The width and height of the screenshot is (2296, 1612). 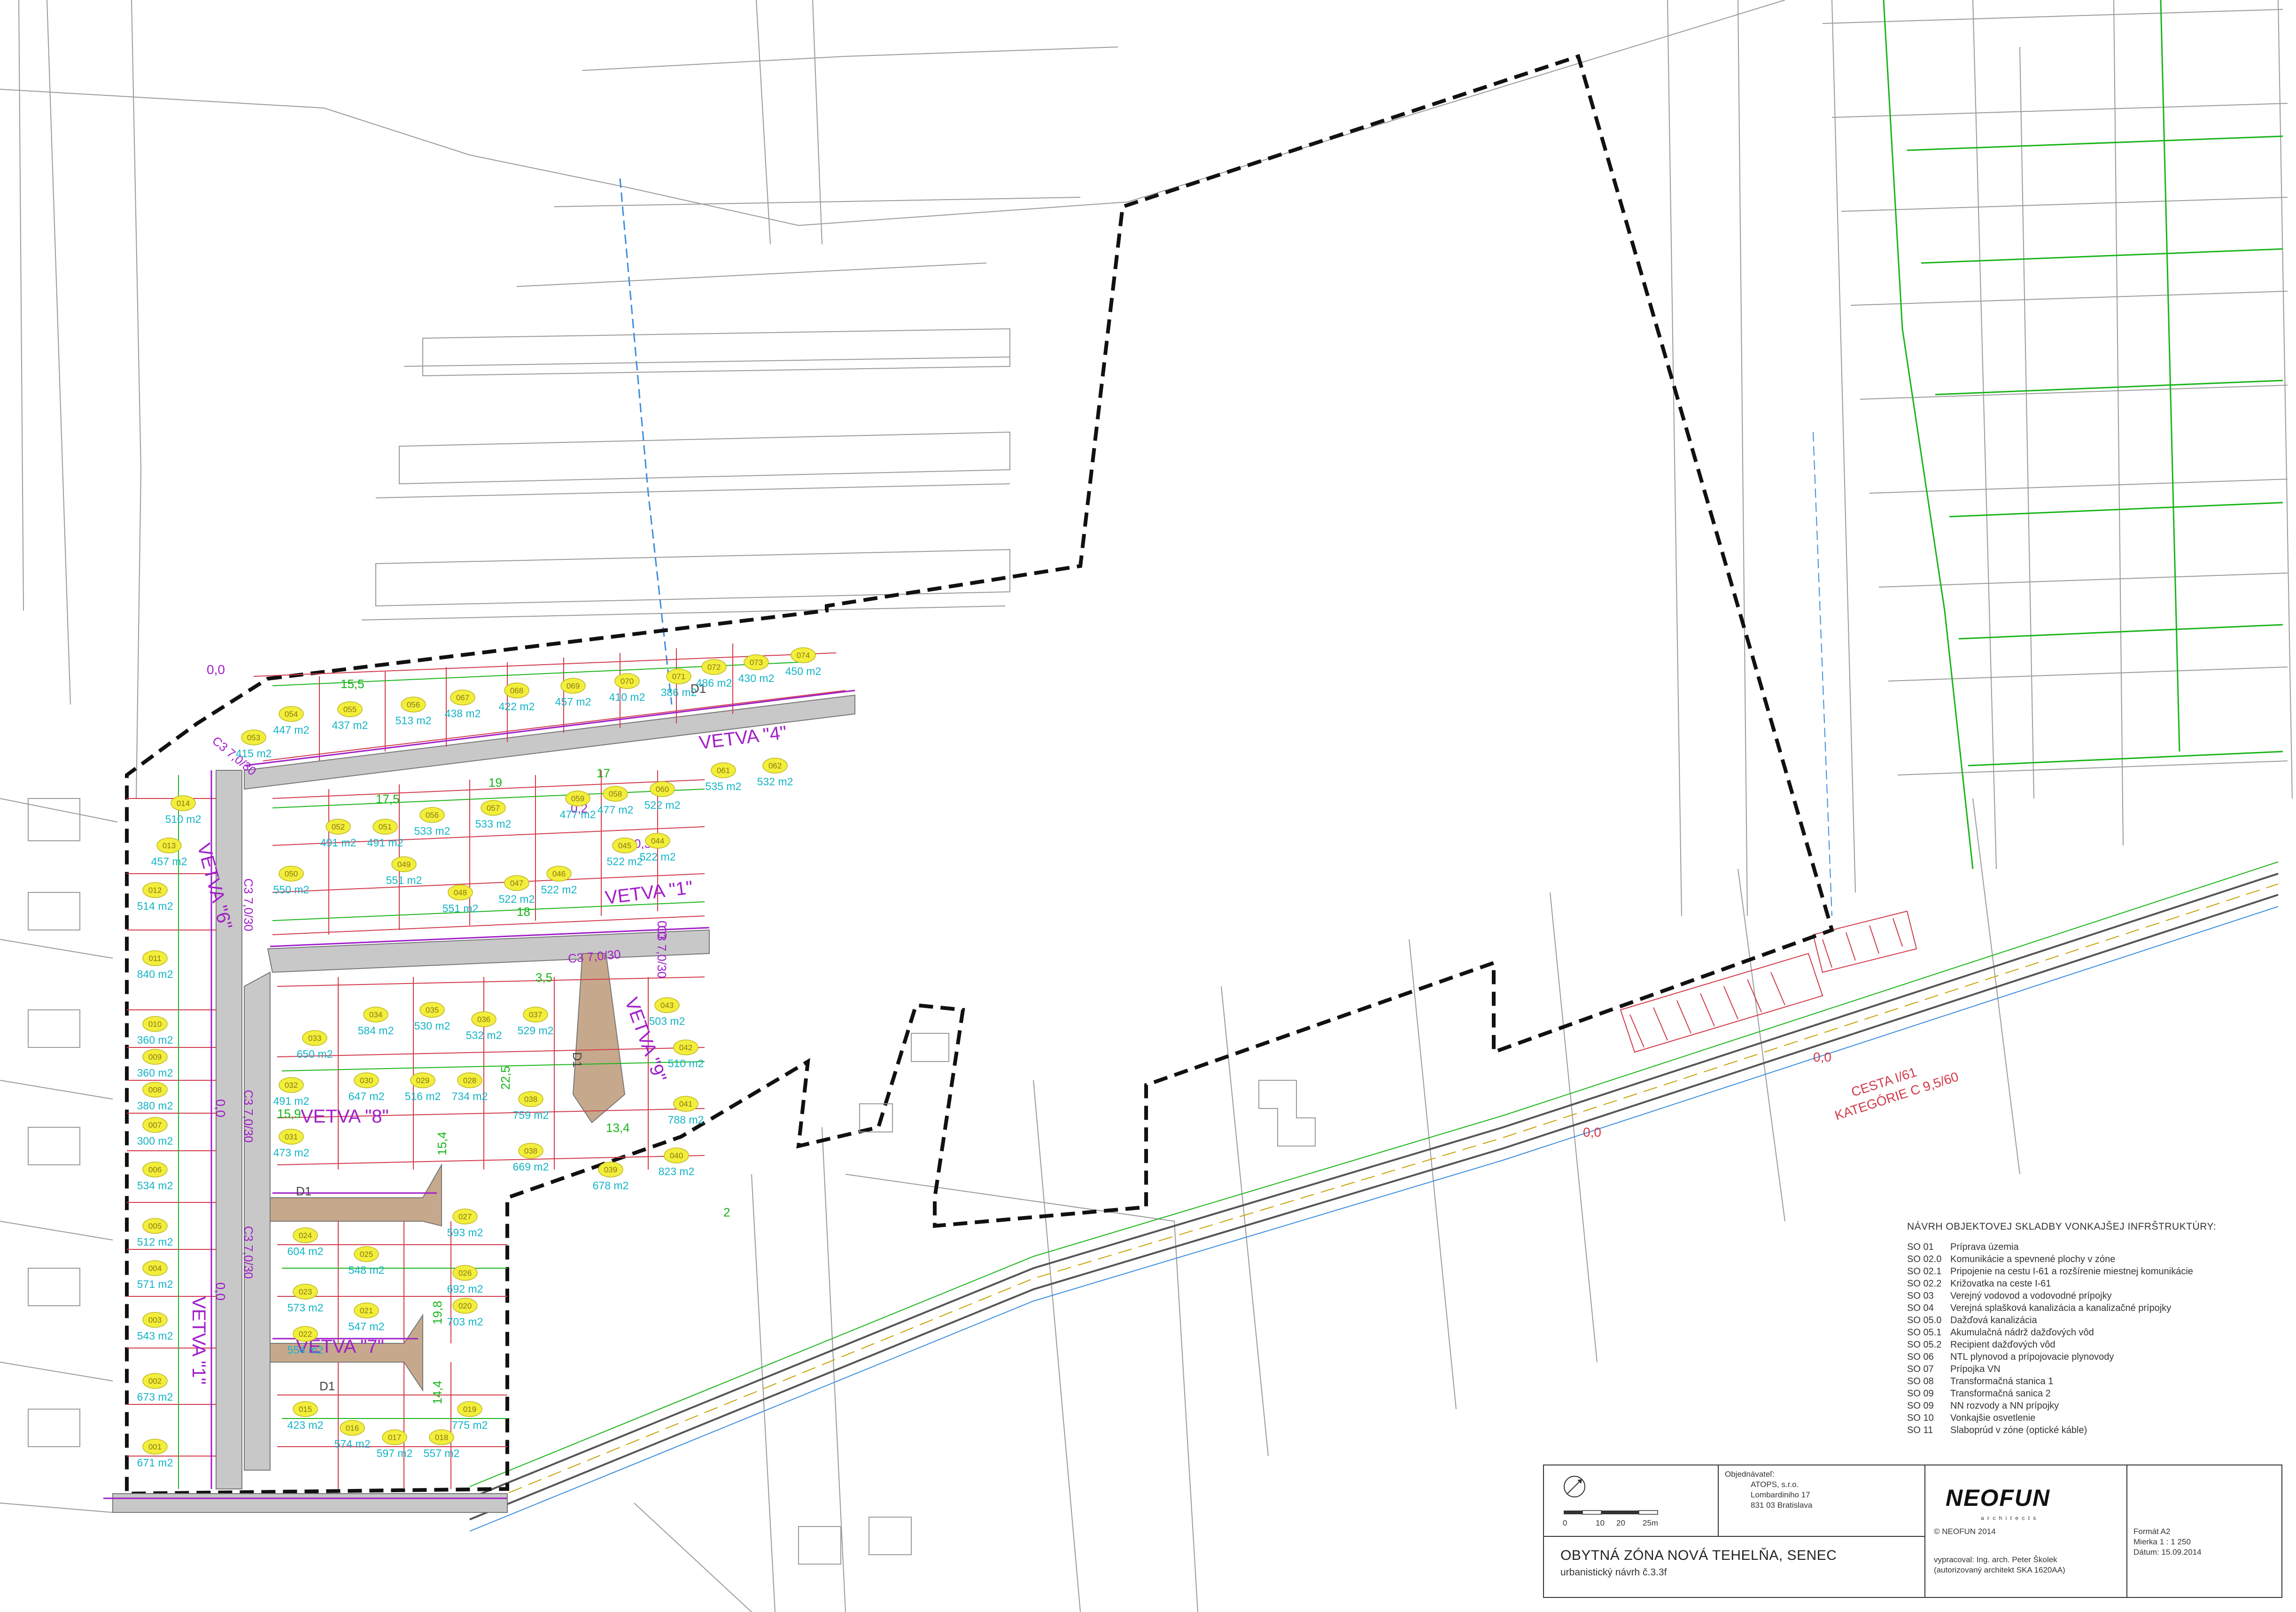 I want to click on legend-item-code: SO 04, so click(x=1920, y=1308).